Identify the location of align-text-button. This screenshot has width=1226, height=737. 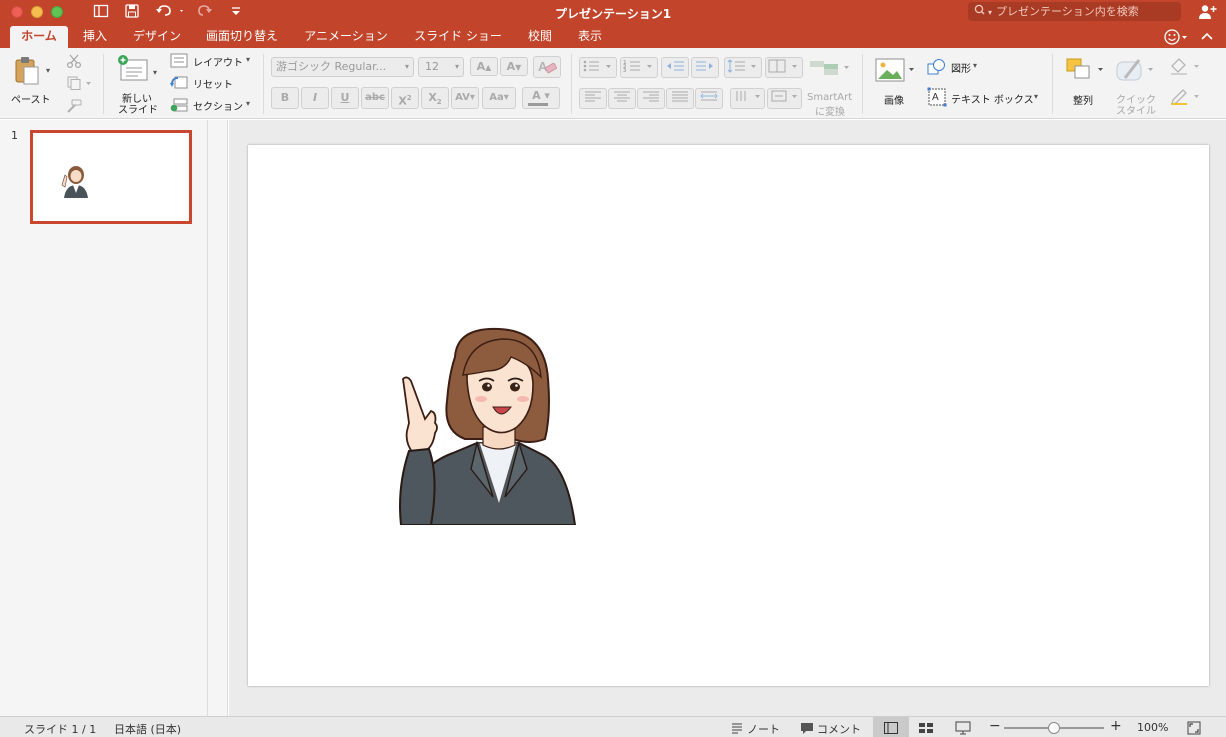
(784, 98).